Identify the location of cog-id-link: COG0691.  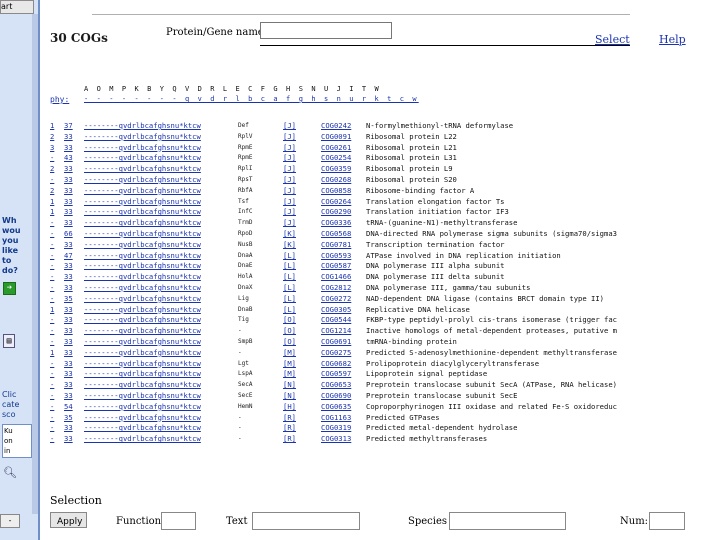
(336, 342).